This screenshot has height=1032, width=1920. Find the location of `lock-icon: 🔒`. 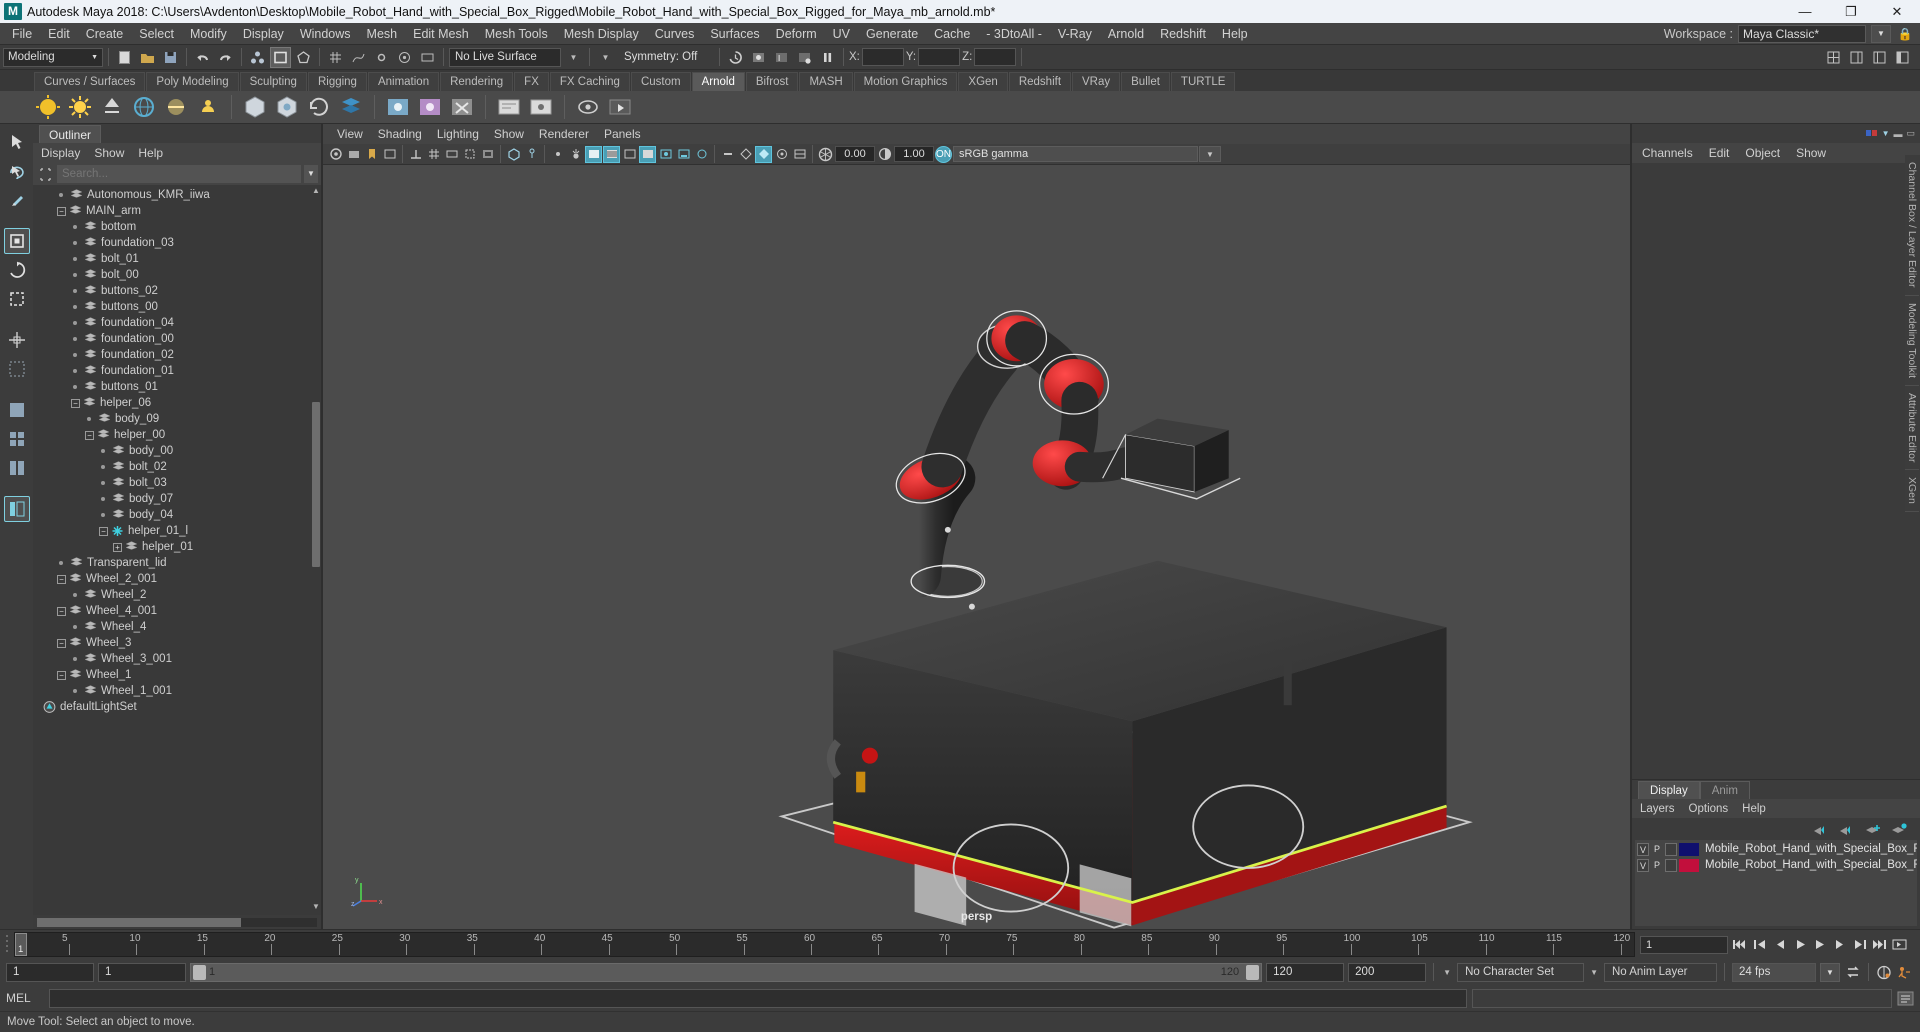

lock-icon: 🔒 is located at coordinates (1905, 34).